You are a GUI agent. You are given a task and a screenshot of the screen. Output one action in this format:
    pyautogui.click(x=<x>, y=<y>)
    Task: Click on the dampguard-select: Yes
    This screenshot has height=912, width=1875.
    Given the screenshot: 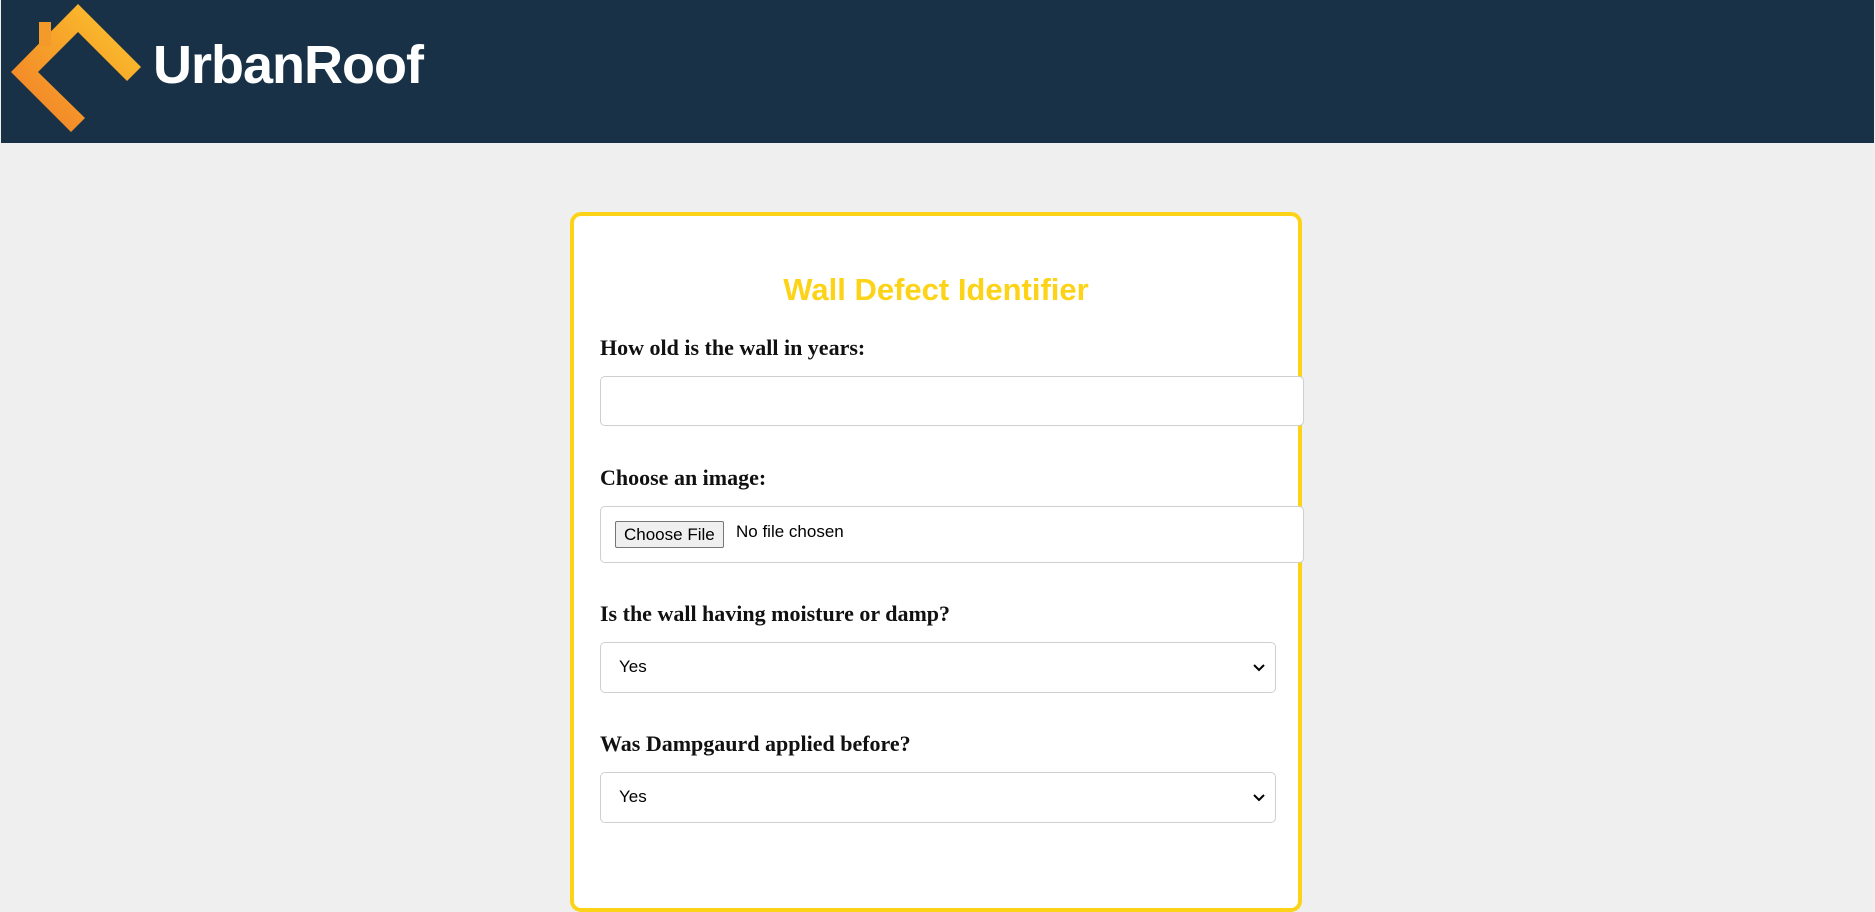 What is the action you would take?
    pyautogui.click(x=938, y=797)
    